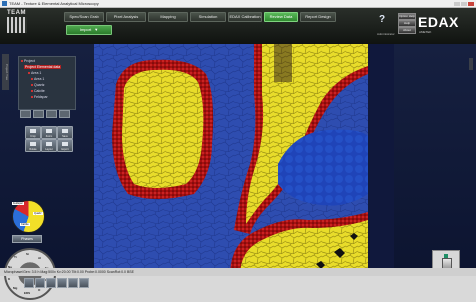 Image resolution: width=476 pixels, height=302 pixels. I want to click on maximize-button, so click(464, 4).